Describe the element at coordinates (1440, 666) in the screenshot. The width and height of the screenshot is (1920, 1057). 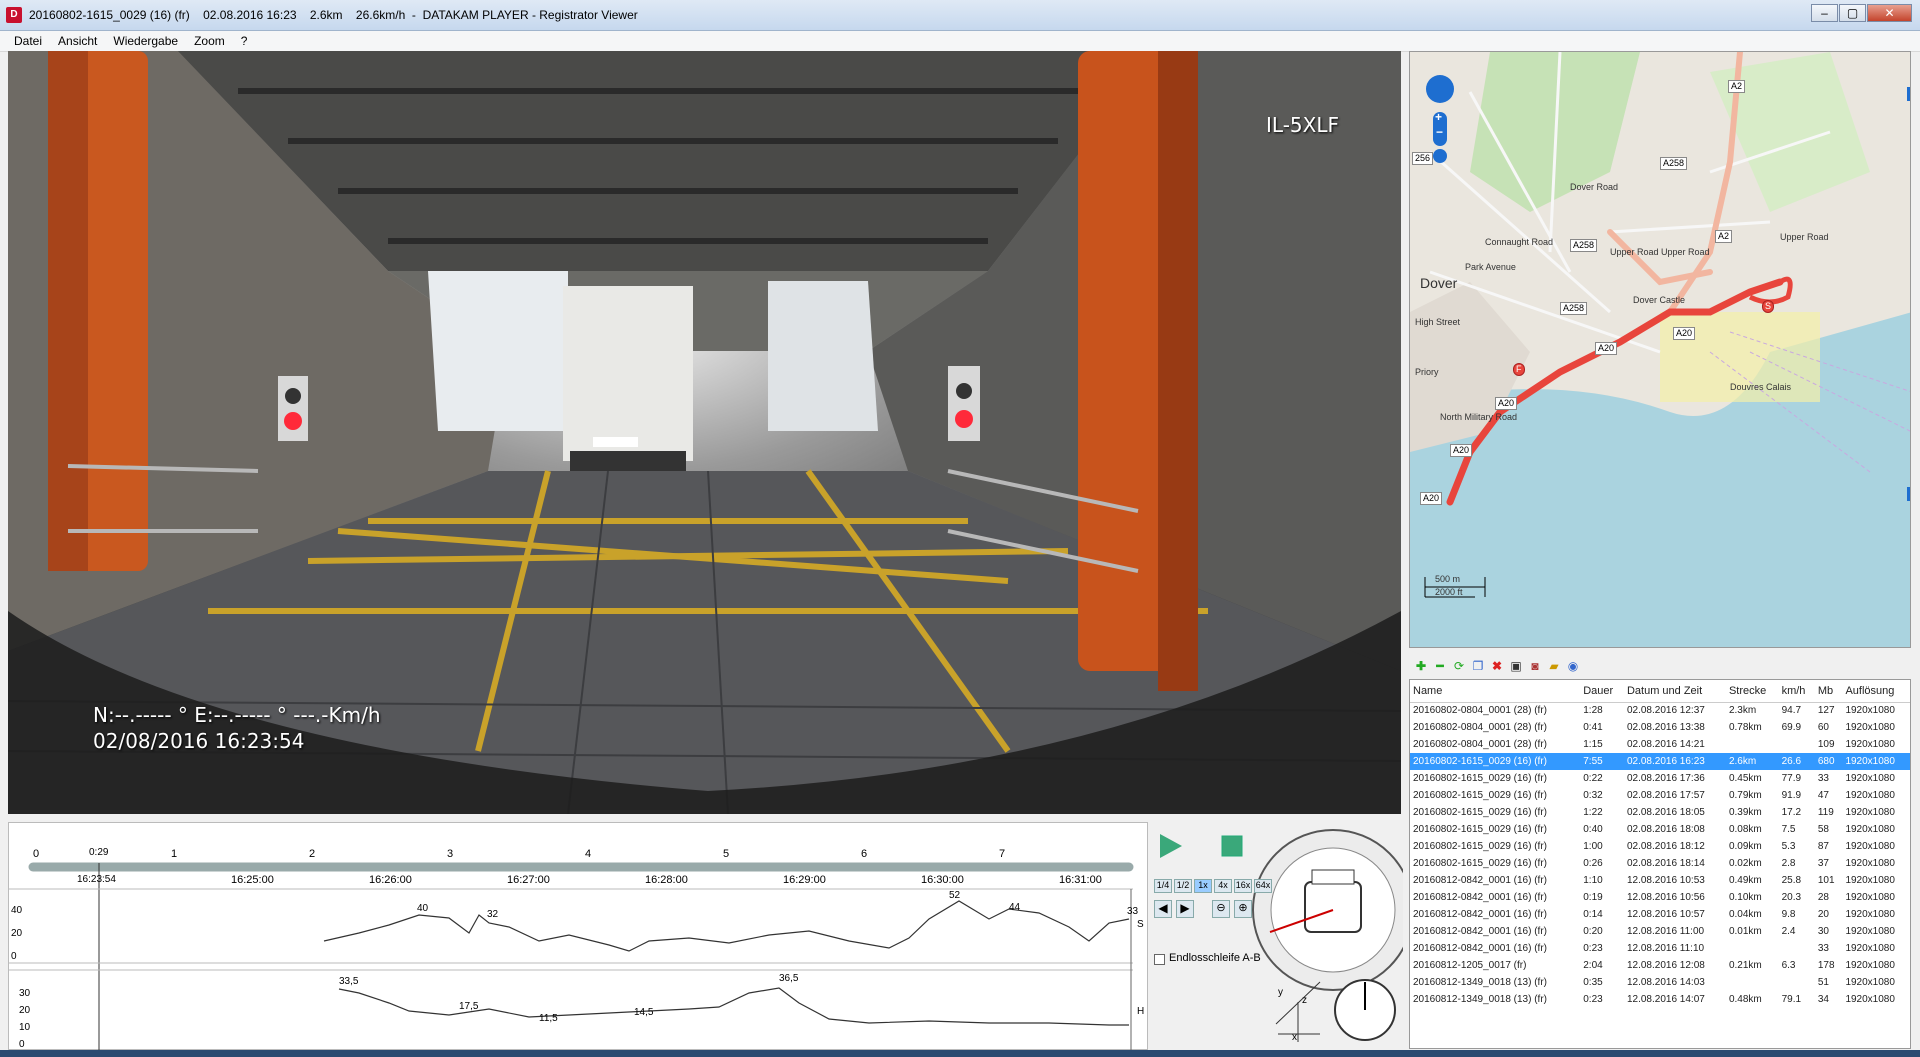
I see `remove-icon: ━` at that location.